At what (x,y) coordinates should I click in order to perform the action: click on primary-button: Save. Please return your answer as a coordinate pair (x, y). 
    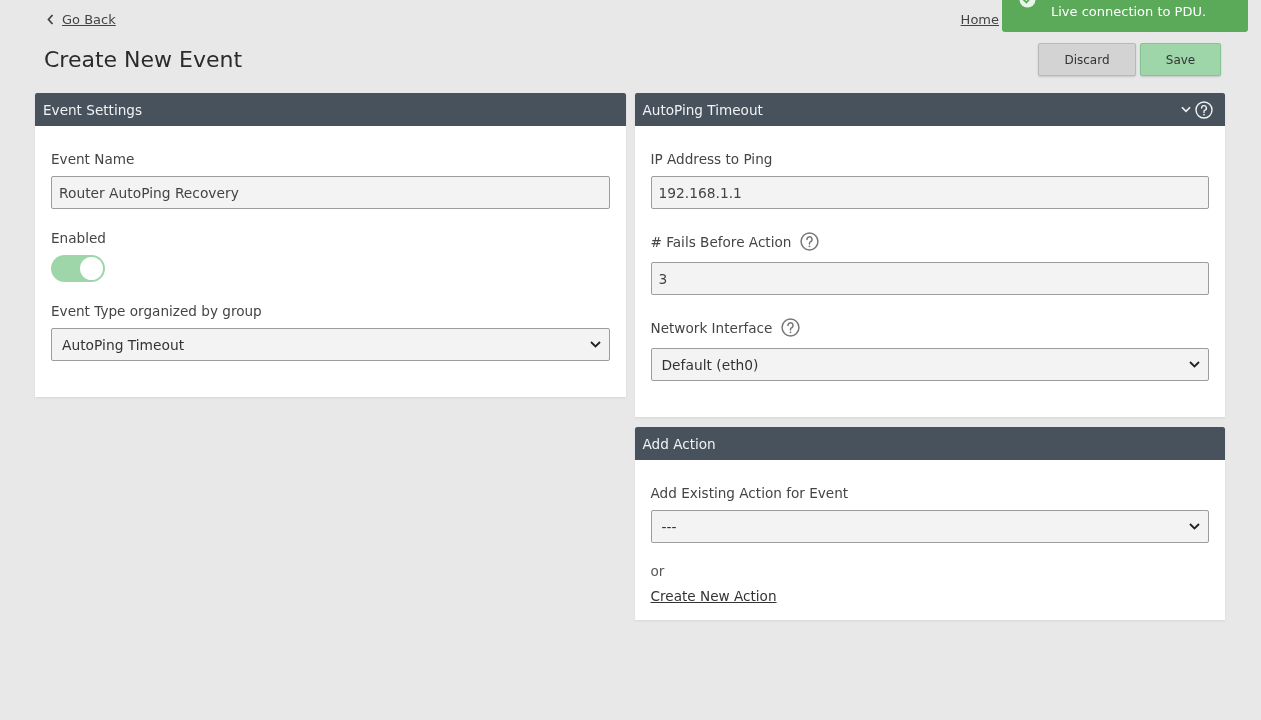
    Looking at the image, I should click on (1180, 59).